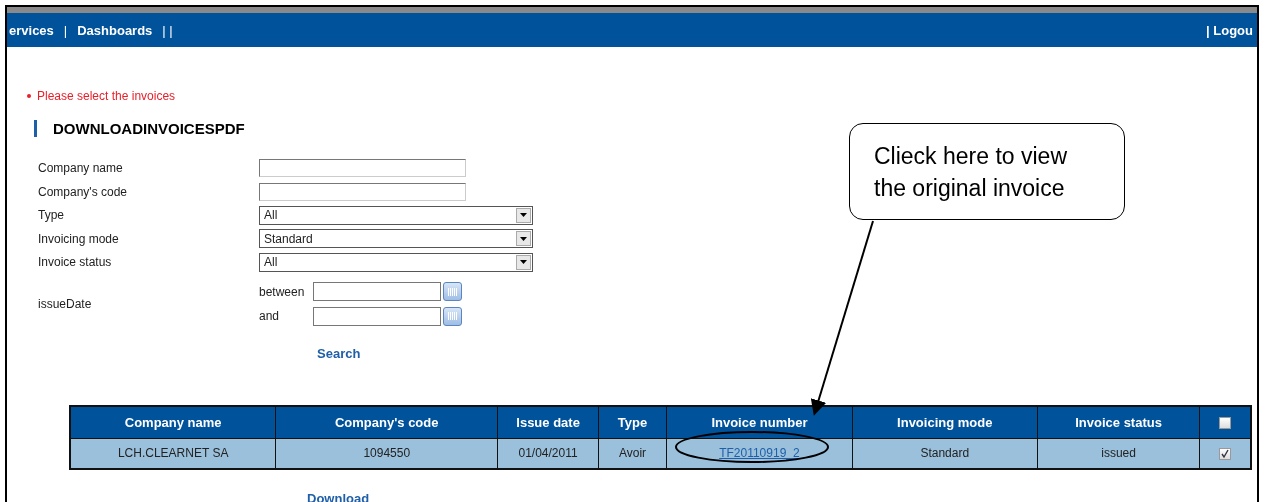 Image resolution: width=1270 pixels, height=502 pixels. I want to click on field-label: Type, so click(51, 215).